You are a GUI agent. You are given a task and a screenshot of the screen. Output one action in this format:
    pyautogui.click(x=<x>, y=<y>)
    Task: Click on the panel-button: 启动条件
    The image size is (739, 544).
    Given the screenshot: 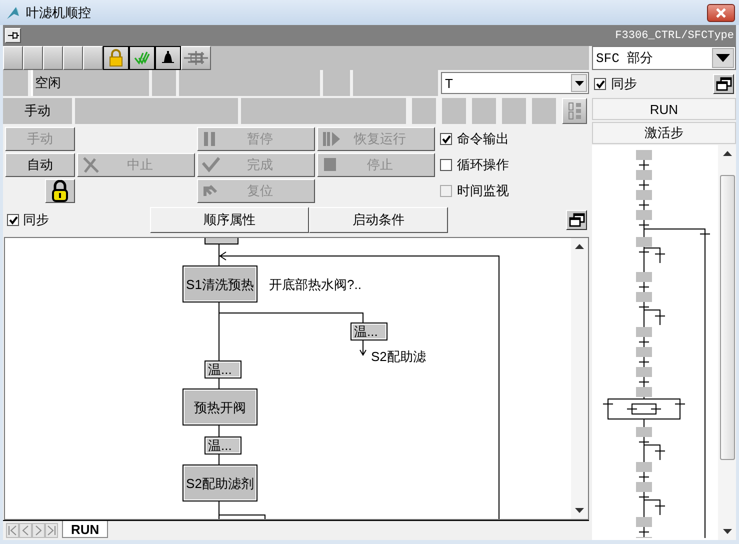 What is the action you would take?
    pyautogui.click(x=378, y=220)
    